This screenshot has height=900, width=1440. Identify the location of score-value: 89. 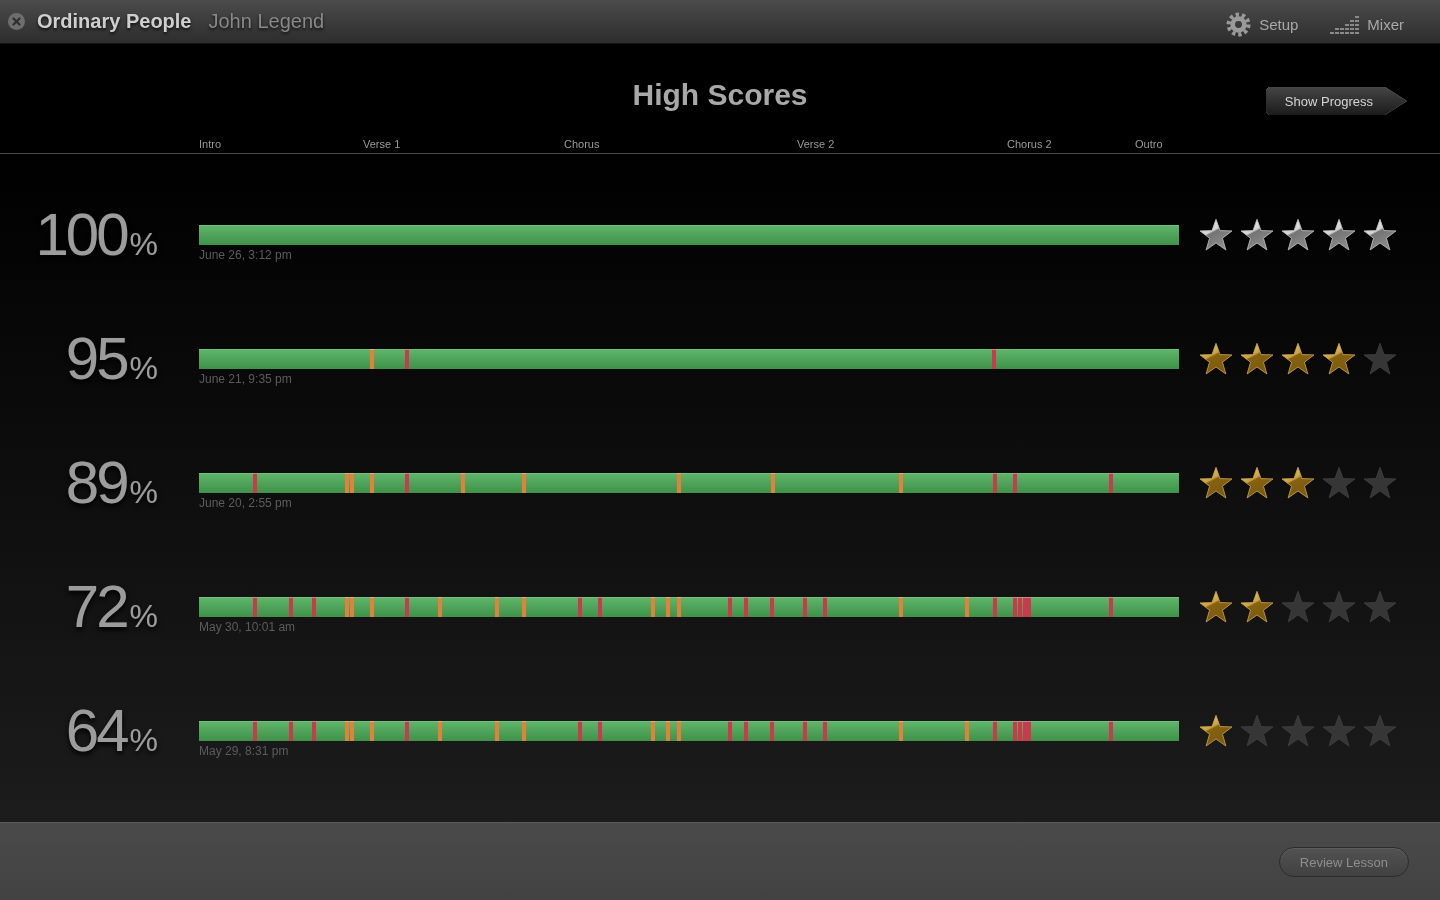
(96, 482).